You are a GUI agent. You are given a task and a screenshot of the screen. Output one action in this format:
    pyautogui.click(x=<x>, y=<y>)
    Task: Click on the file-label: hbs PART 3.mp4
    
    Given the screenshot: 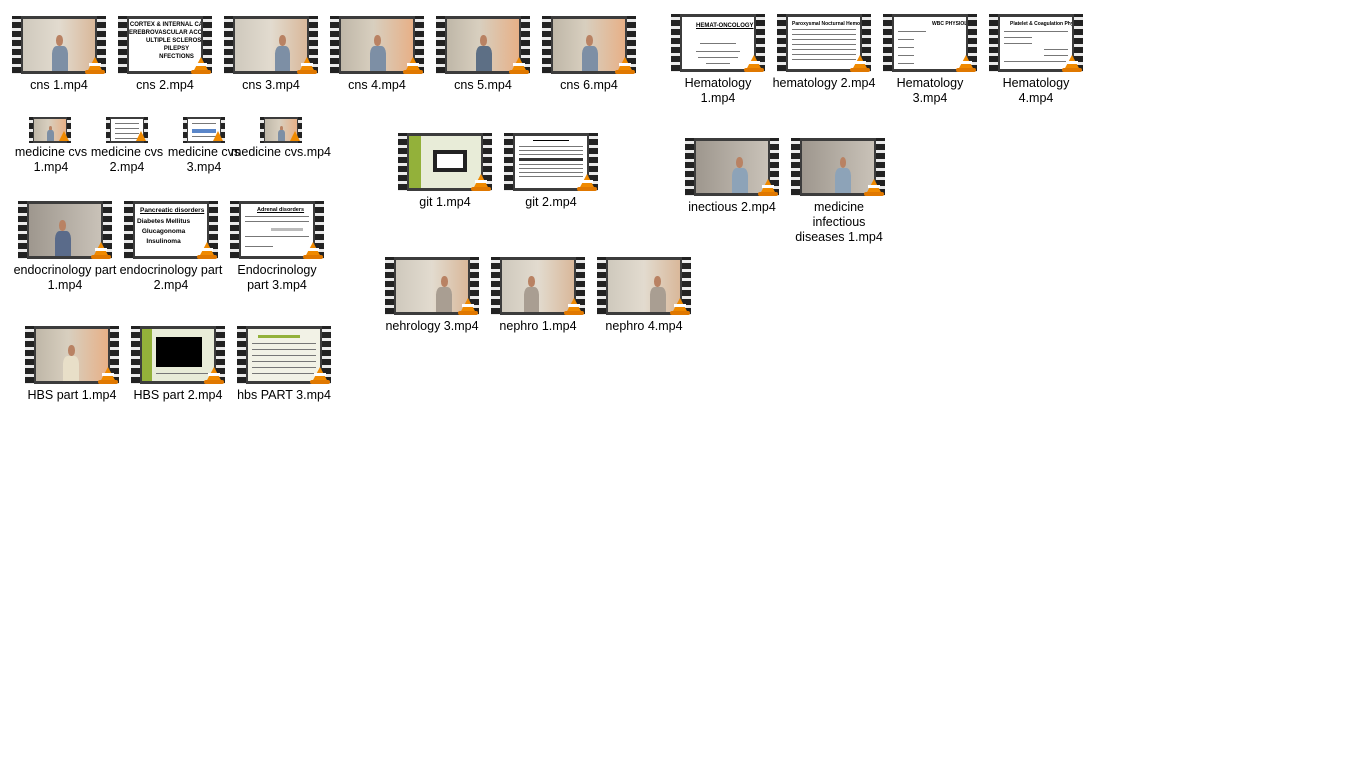 What is the action you would take?
    pyautogui.click(x=284, y=395)
    